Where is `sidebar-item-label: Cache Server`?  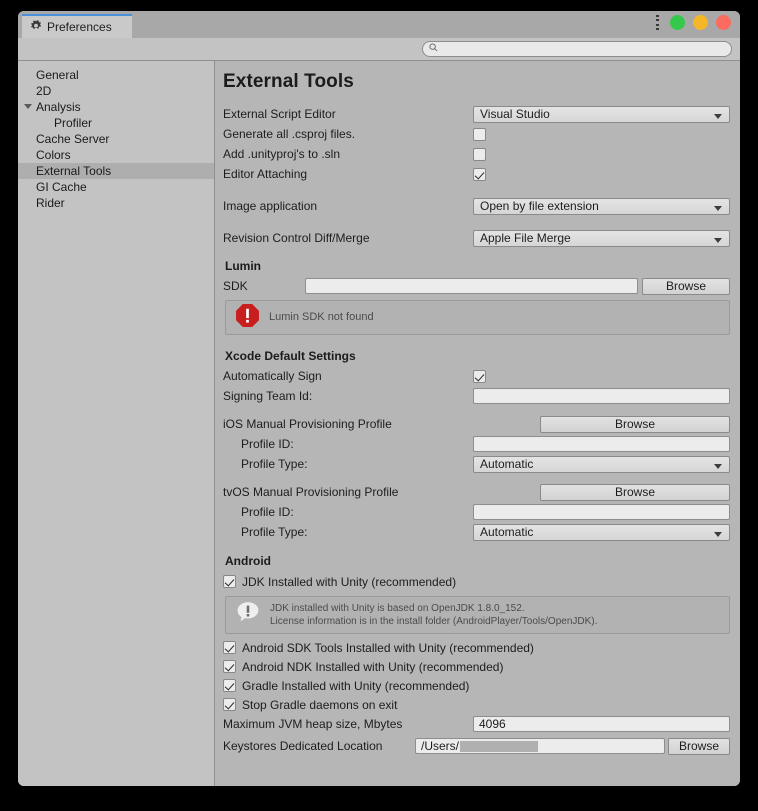 sidebar-item-label: Cache Server is located at coordinates (73, 139).